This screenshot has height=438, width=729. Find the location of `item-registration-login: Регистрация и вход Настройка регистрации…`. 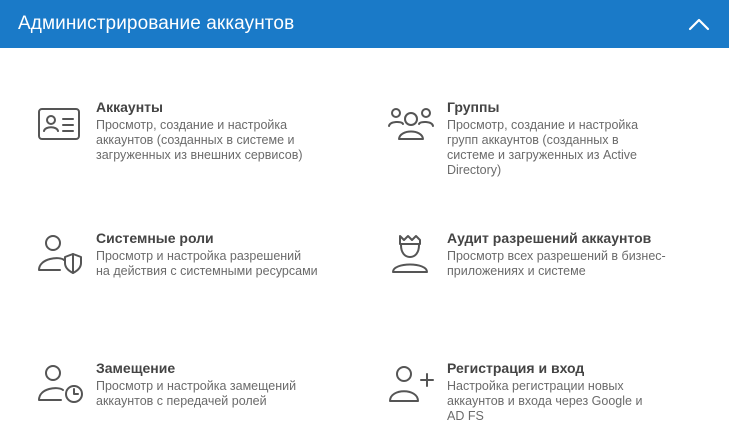

item-registration-login: Регистрация и вход Настройка регистрации… is located at coordinates (552, 392).